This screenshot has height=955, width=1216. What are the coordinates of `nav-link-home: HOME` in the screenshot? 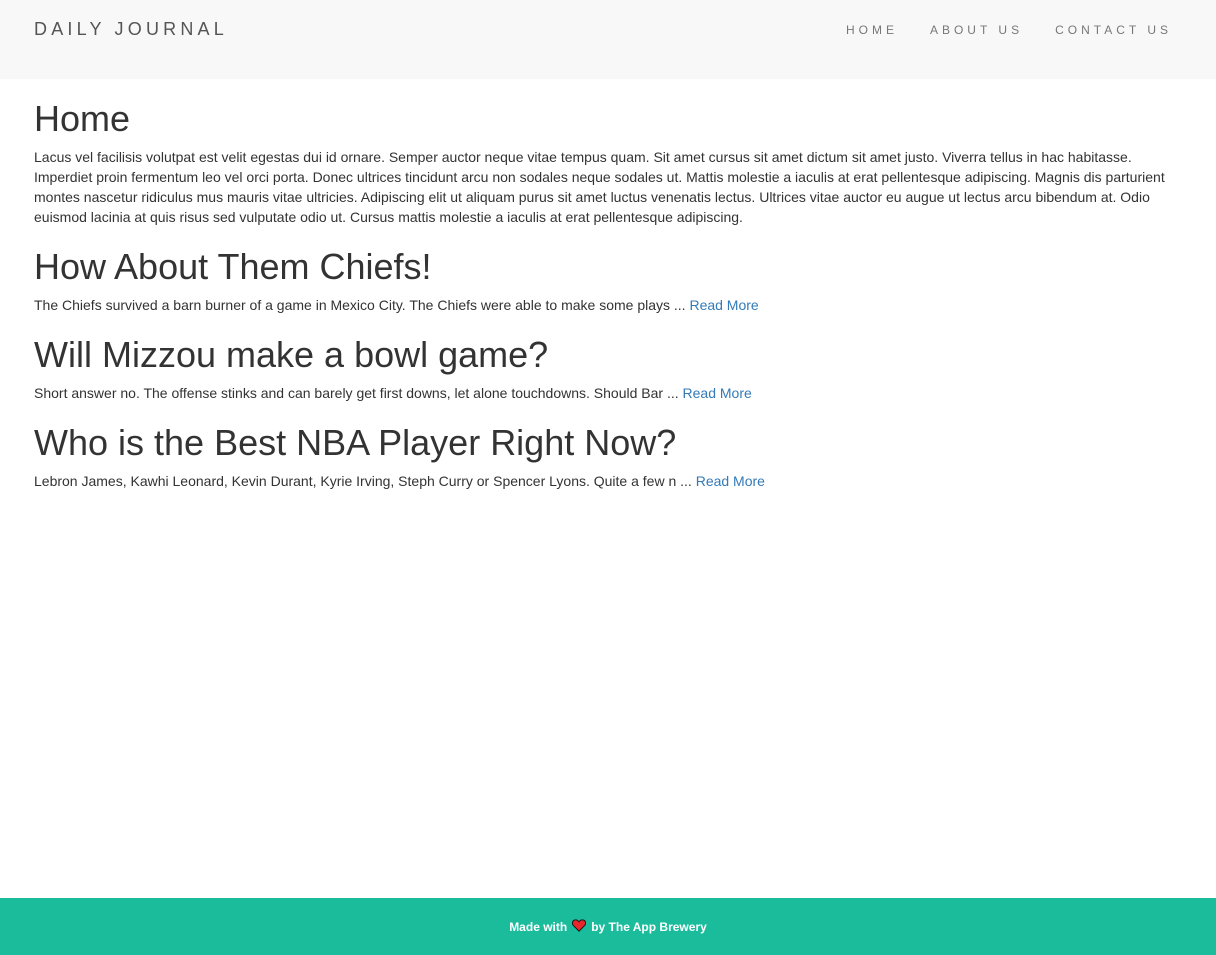 It's located at (872, 30).